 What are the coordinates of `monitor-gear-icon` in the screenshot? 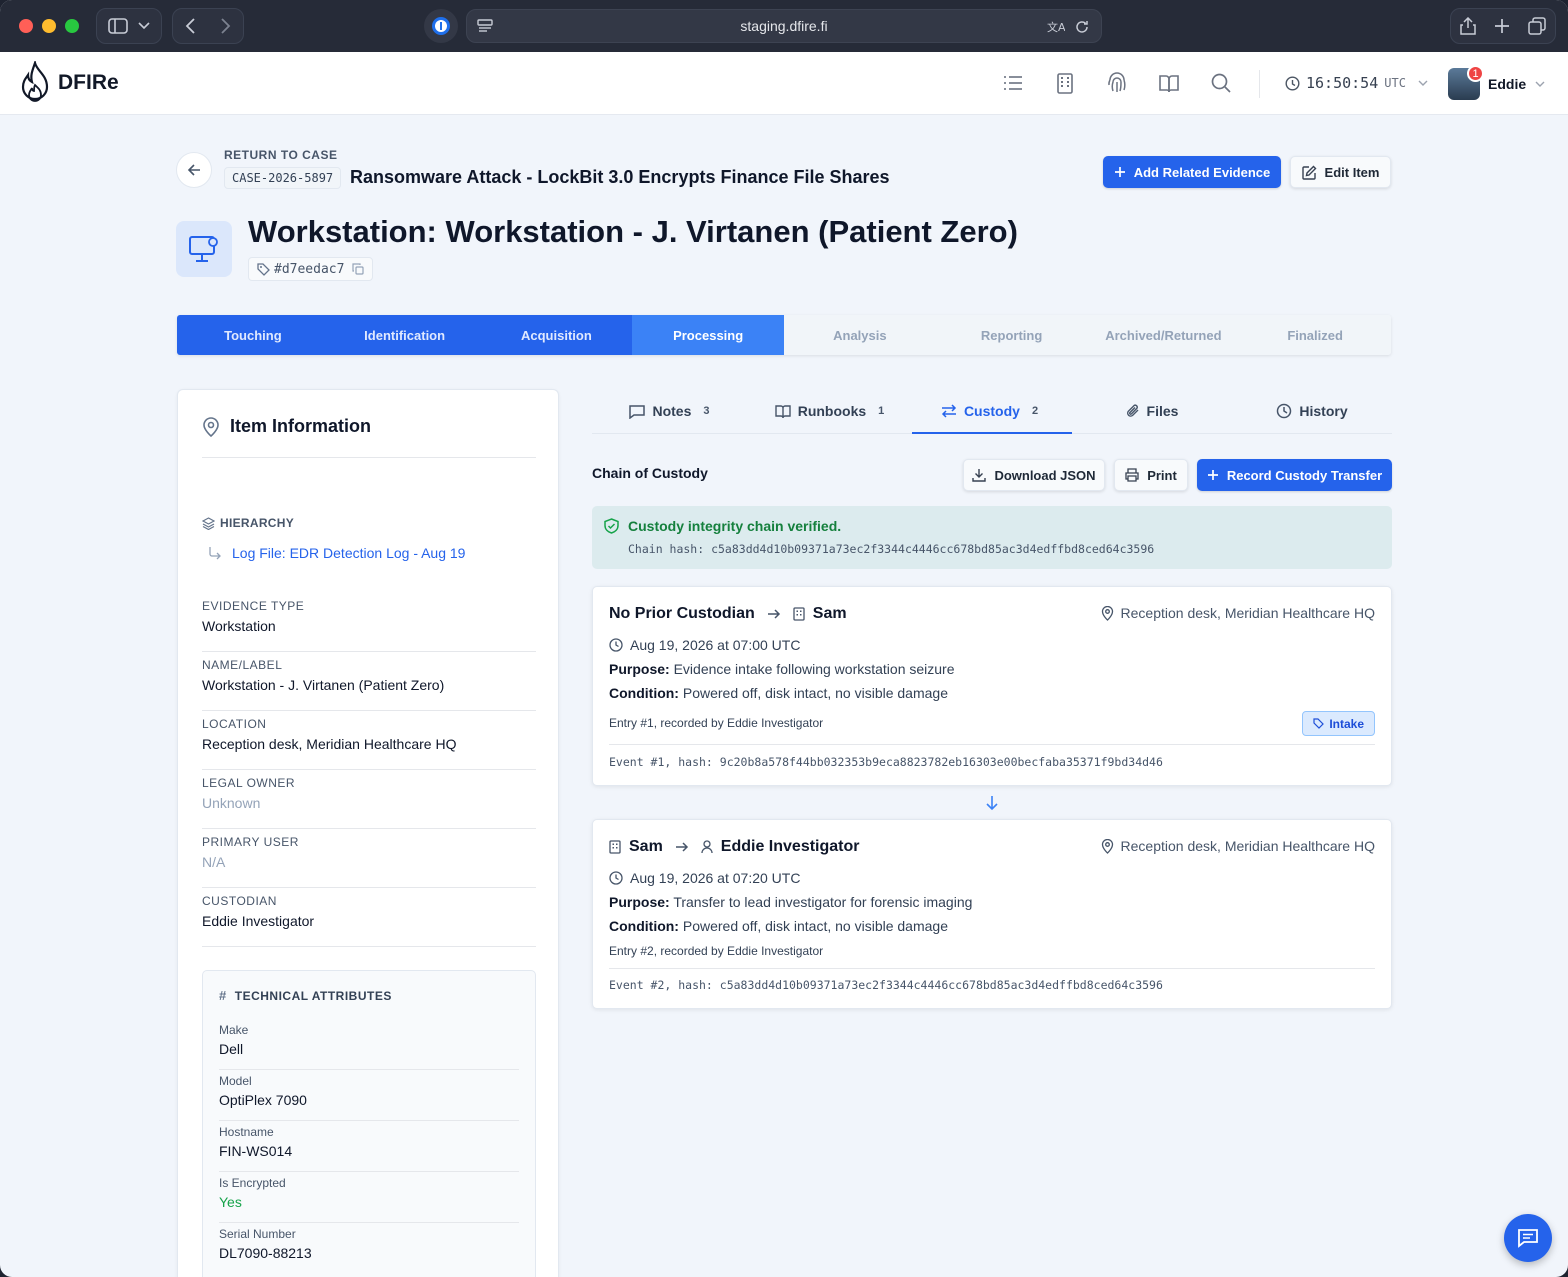 It's located at (203, 249).